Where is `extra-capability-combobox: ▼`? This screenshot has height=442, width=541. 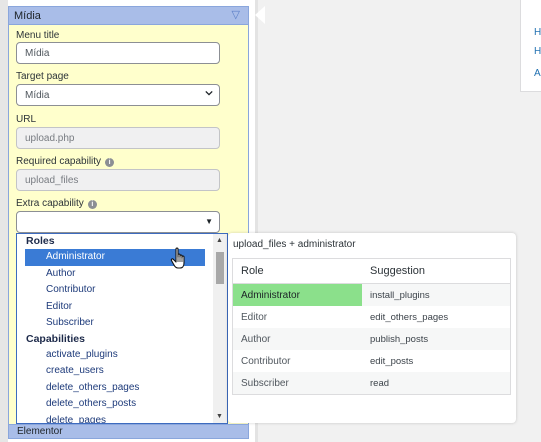 extra-capability-combobox: ▼ is located at coordinates (118, 222).